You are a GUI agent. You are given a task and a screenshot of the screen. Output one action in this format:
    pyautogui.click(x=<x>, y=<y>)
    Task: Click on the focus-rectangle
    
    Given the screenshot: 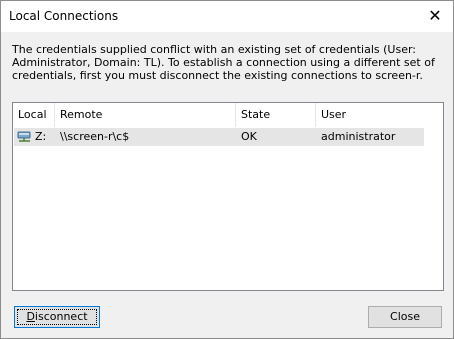 What is the action you would take?
    pyautogui.click(x=57, y=317)
    